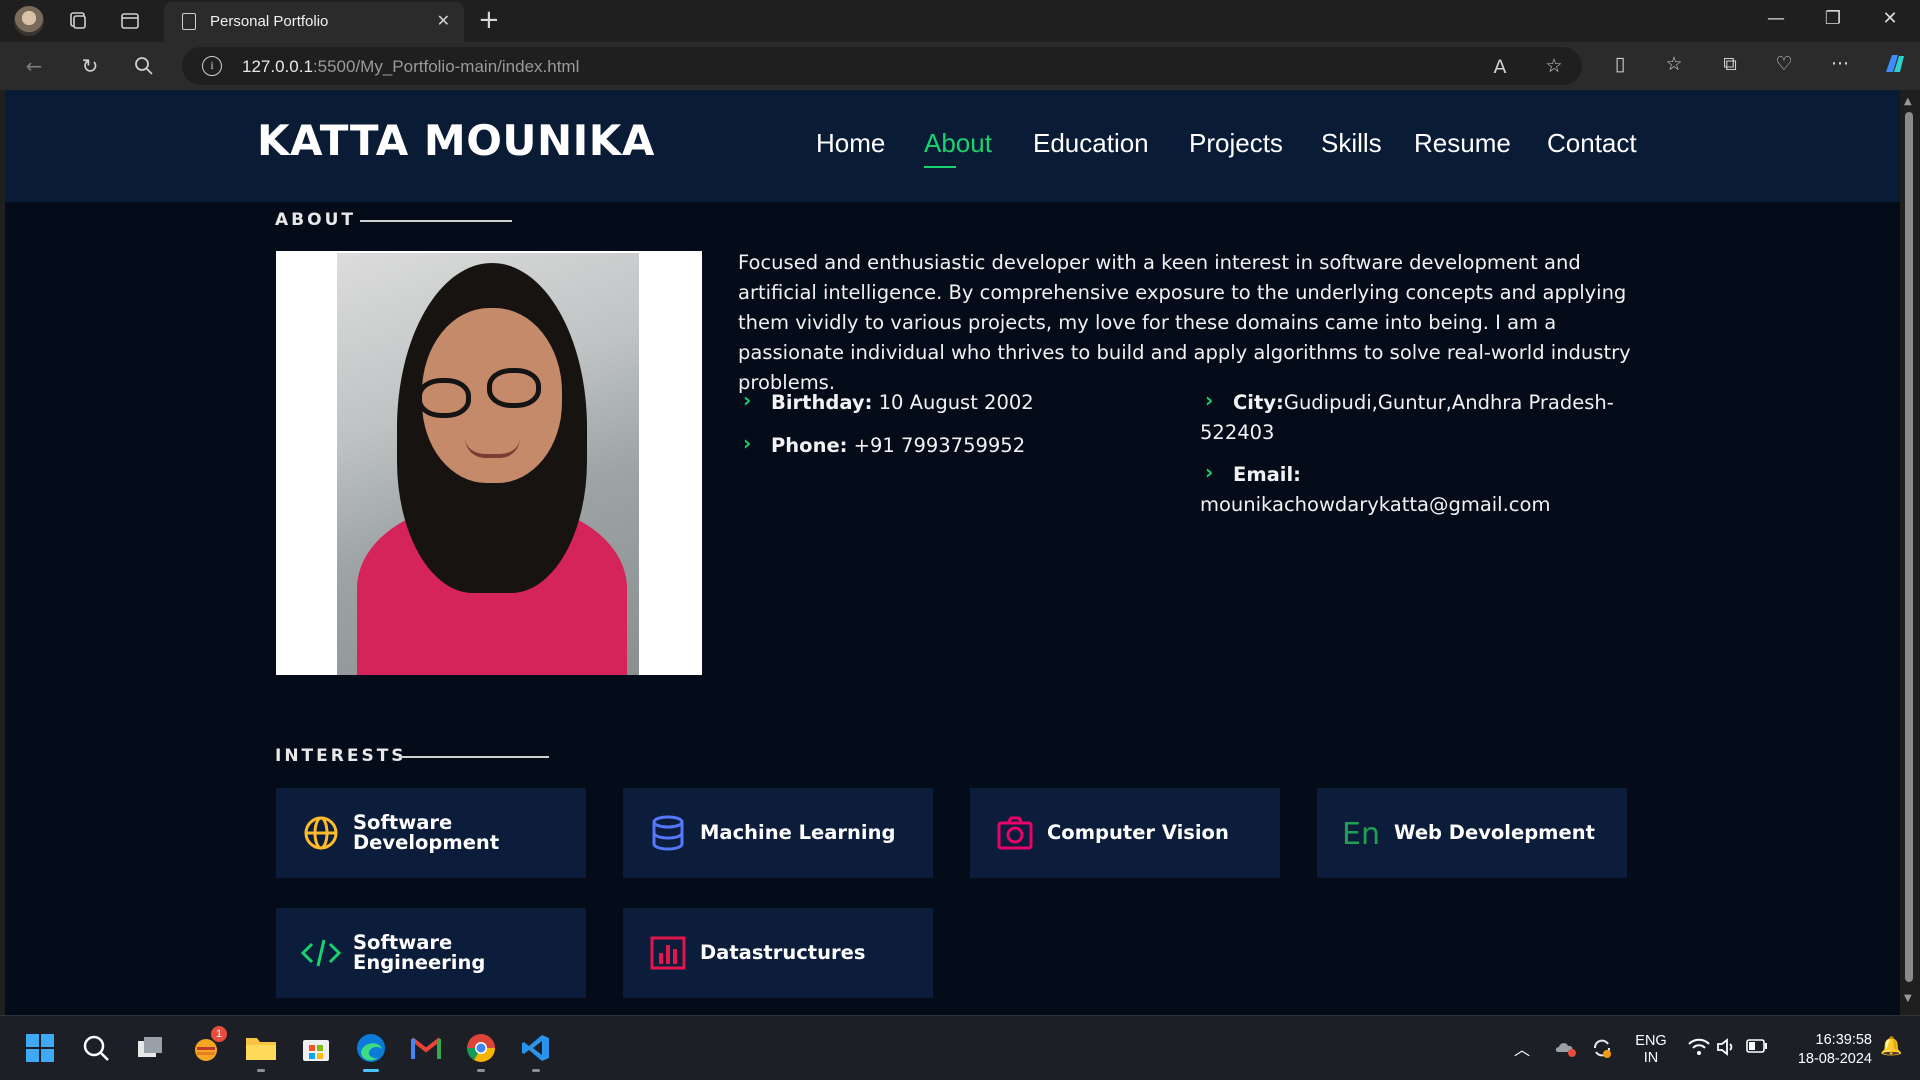  Describe the element at coordinates (1827, 1050) in the screenshot. I see `clock: 16:39:58 18-08-2024` at that location.